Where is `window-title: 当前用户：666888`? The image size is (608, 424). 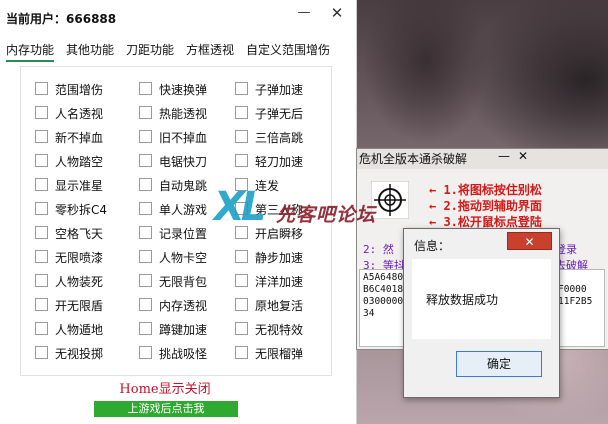 window-title: 当前用户：666888 is located at coordinates (61, 18).